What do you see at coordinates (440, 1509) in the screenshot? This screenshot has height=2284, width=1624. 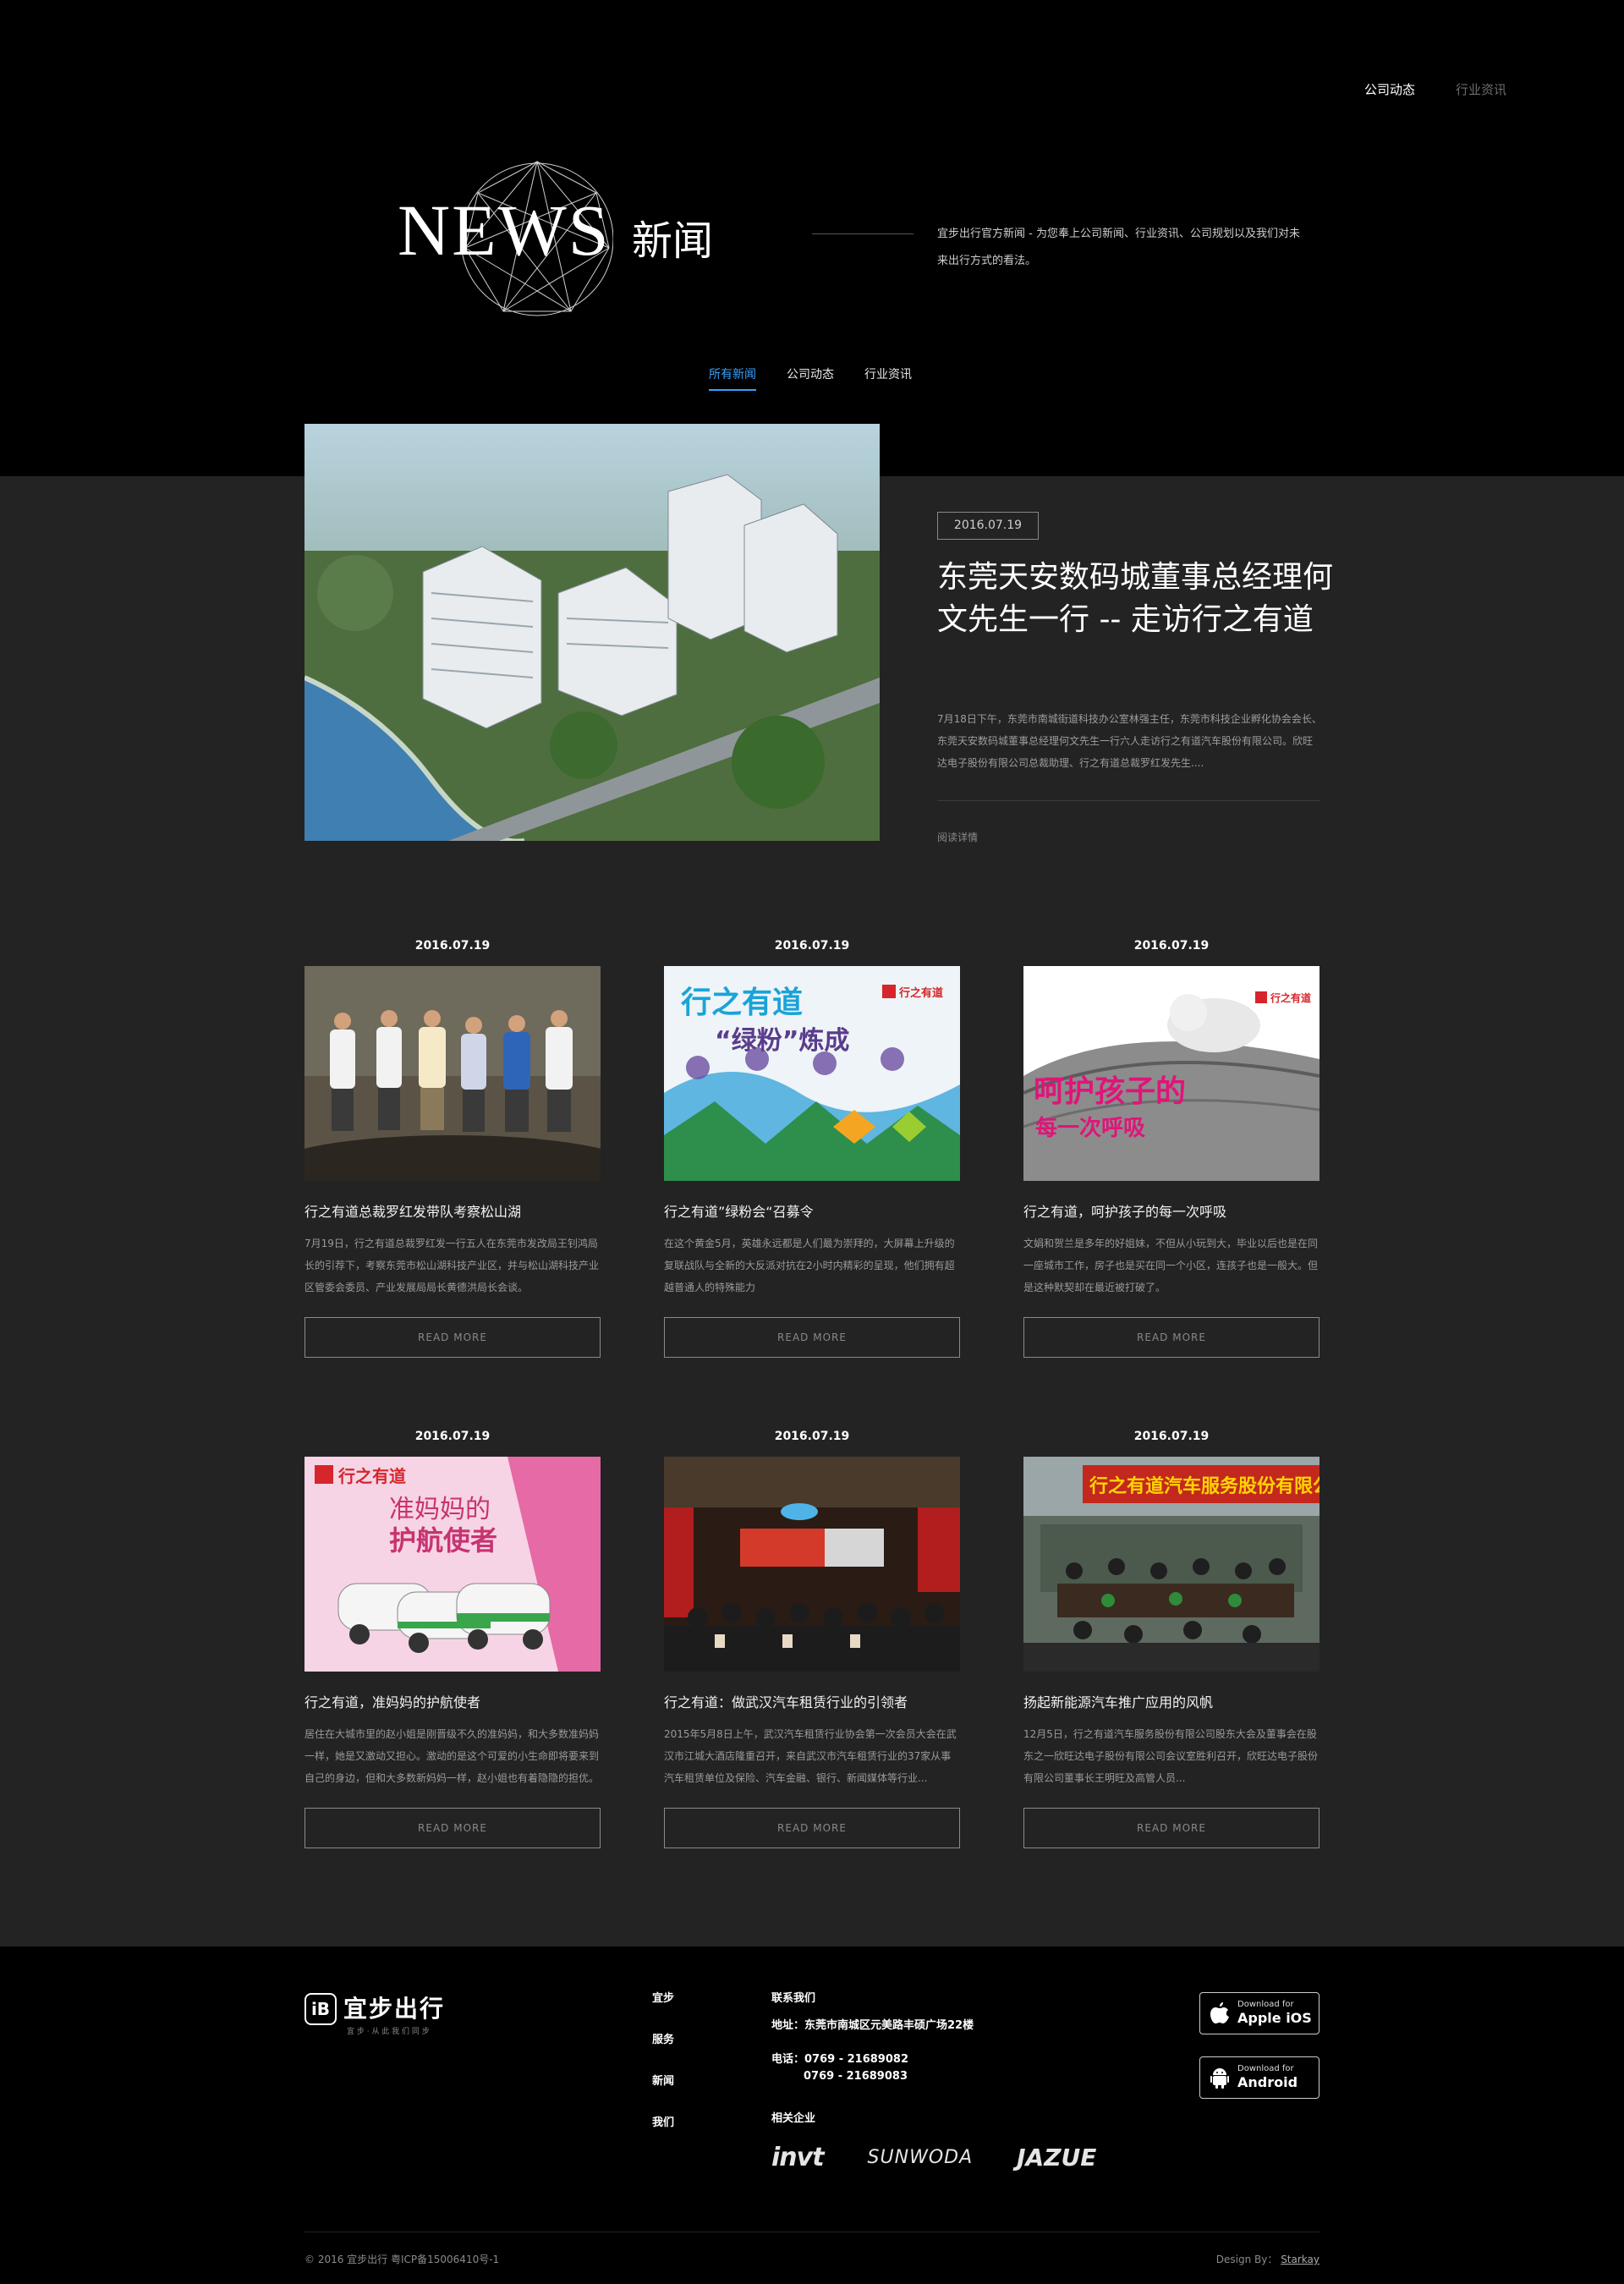 I see `svg-text: 准妈妈的` at bounding box center [440, 1509].